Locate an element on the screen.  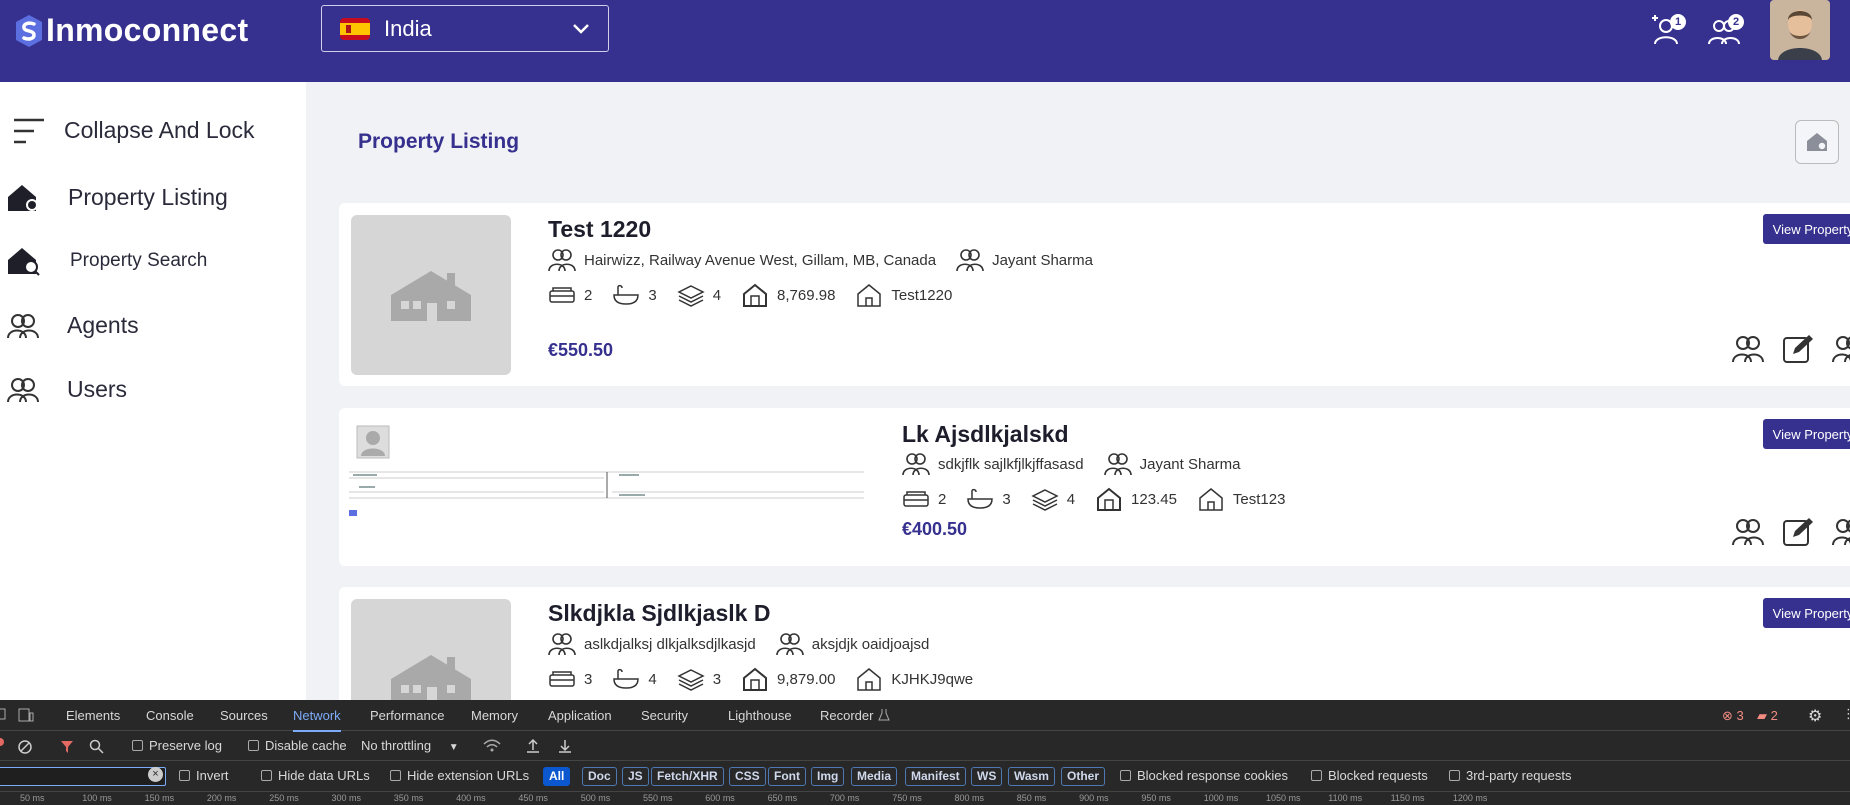
export-har-icon is located at coordinates (565, 746).